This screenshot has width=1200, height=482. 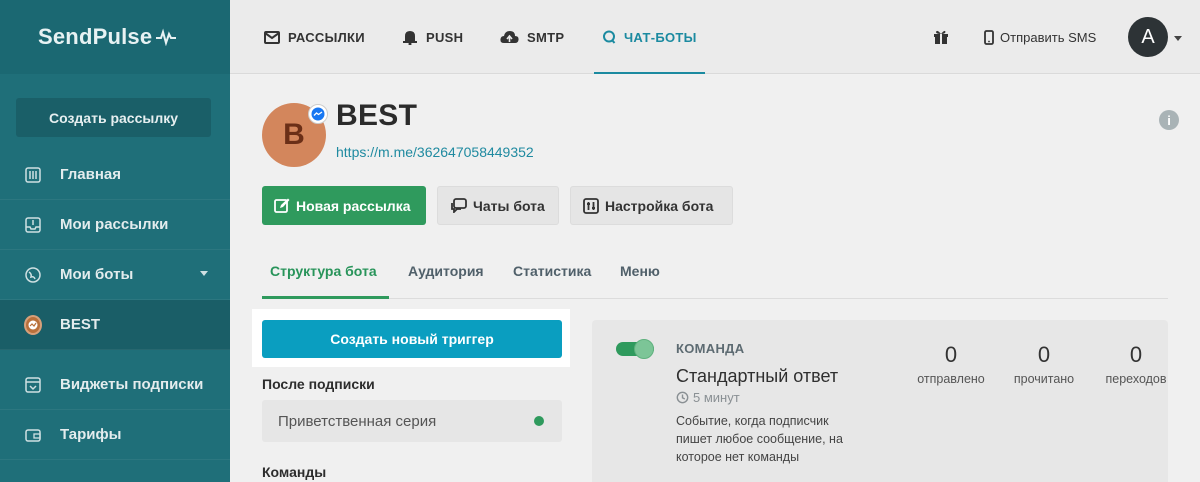 What do you see at coordinates (716, 397) in the screenshot?
I see `time-value: 5 минут` at bounding box center [716, 397].